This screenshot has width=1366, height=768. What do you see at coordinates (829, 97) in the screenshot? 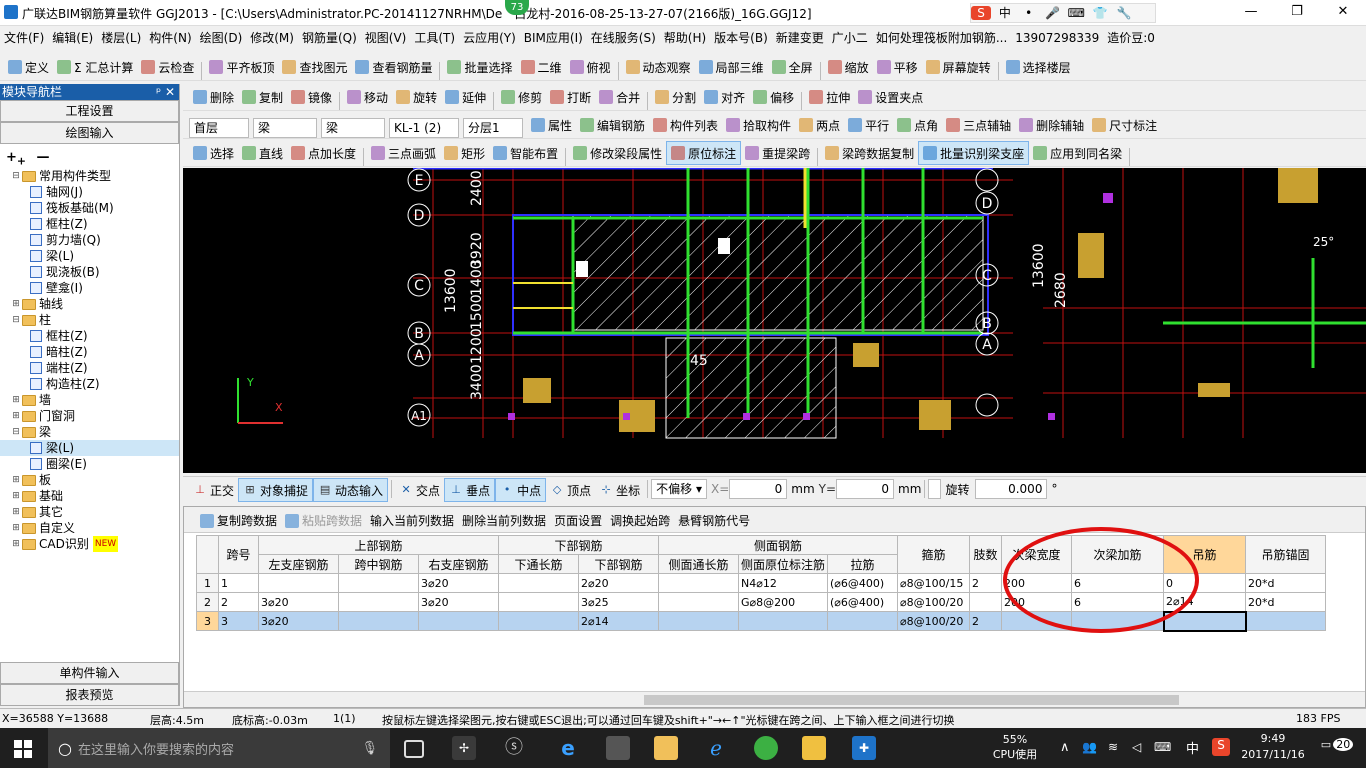
I see `toolbar2-item-12: 拉伸` at bounding box center [829, 97].